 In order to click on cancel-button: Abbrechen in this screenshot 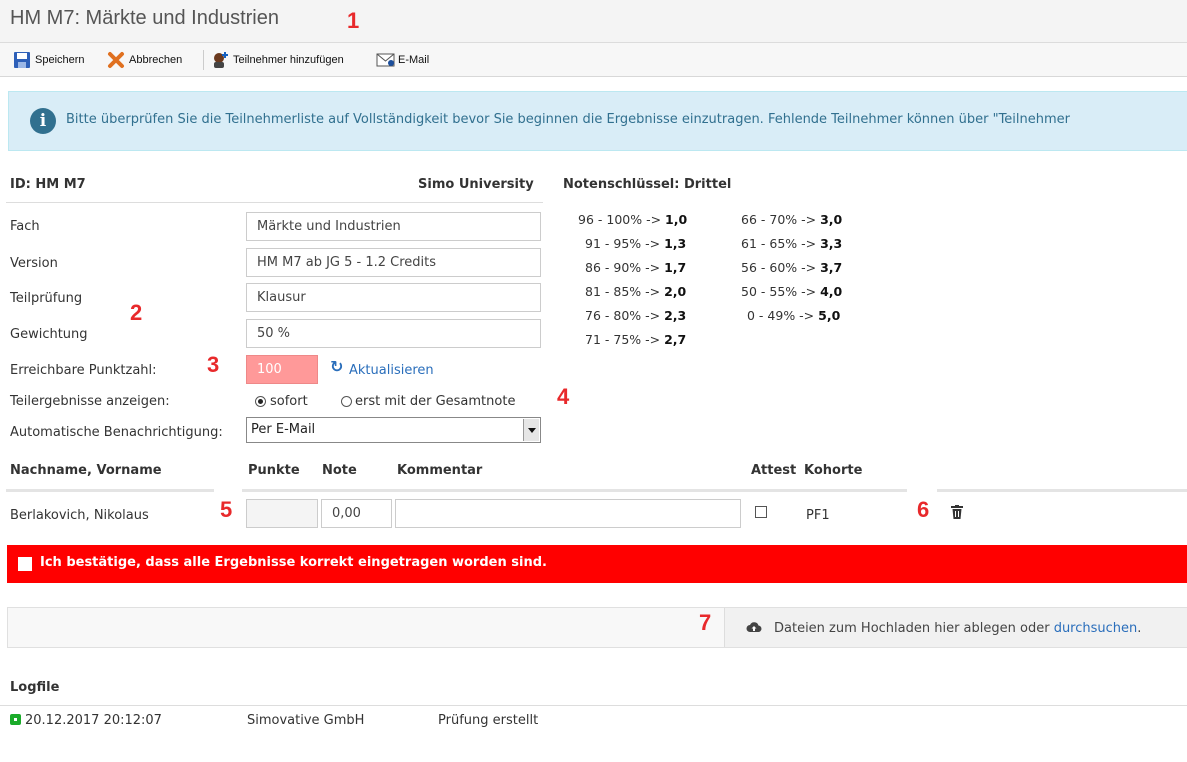, I will do `click(144, 60)`.